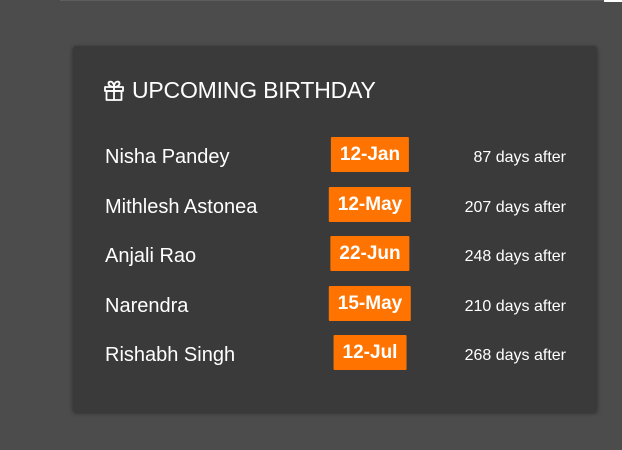 This screenshot has width=622, height=450. I want to click on person-name: Mithlesh Astonea, so click(181, 206).